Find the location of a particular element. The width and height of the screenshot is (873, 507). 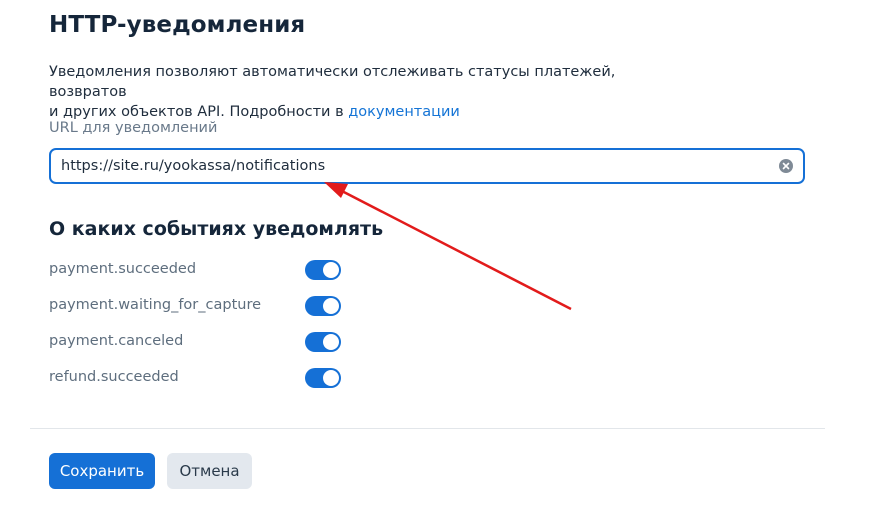

event-row-payment-succeeded: payment.succeeded is located at coordinates (195, 271).